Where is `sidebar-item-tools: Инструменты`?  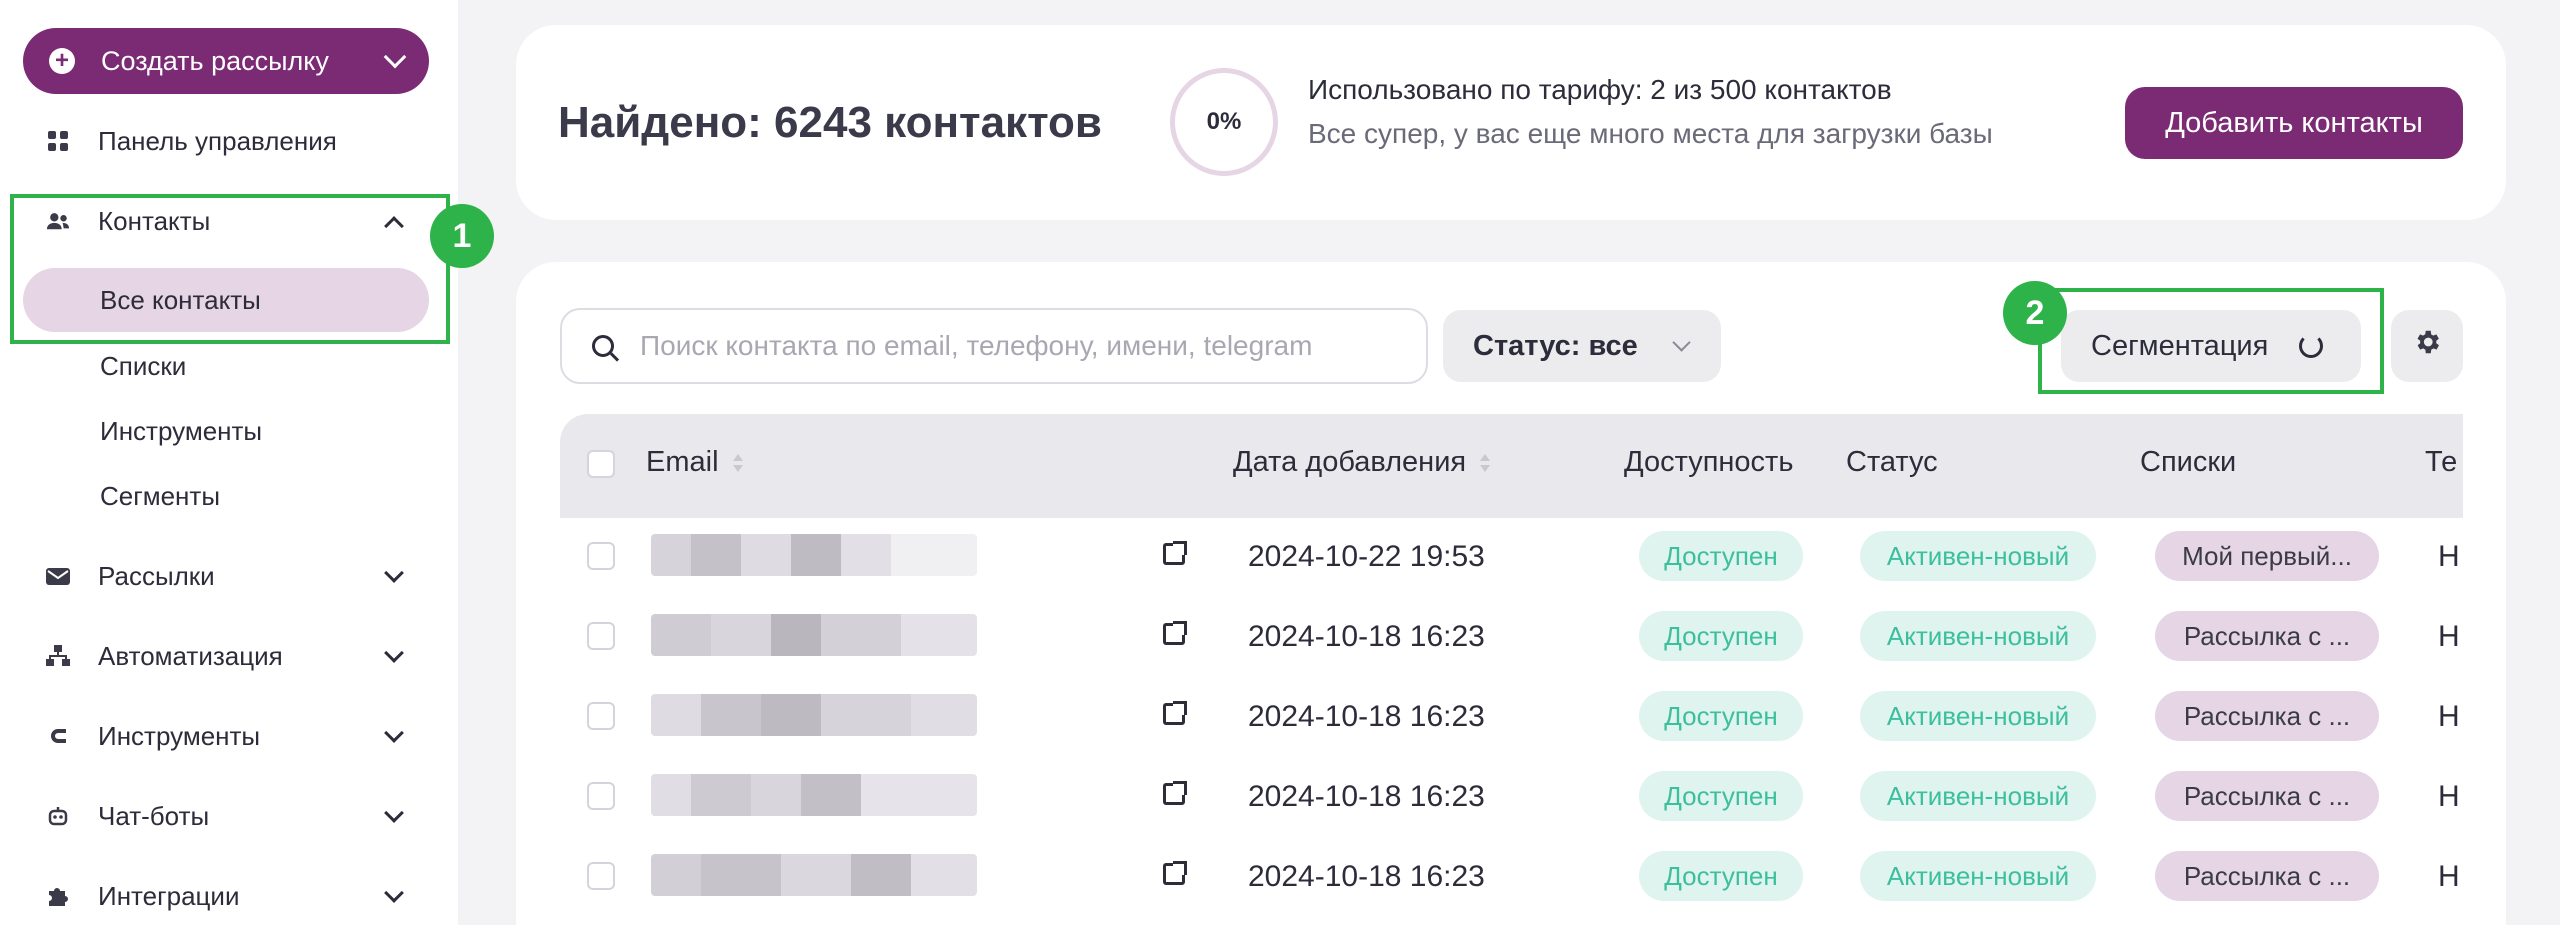 sidebar-item-tools: Инструменты is located at coordinates (229, 736).